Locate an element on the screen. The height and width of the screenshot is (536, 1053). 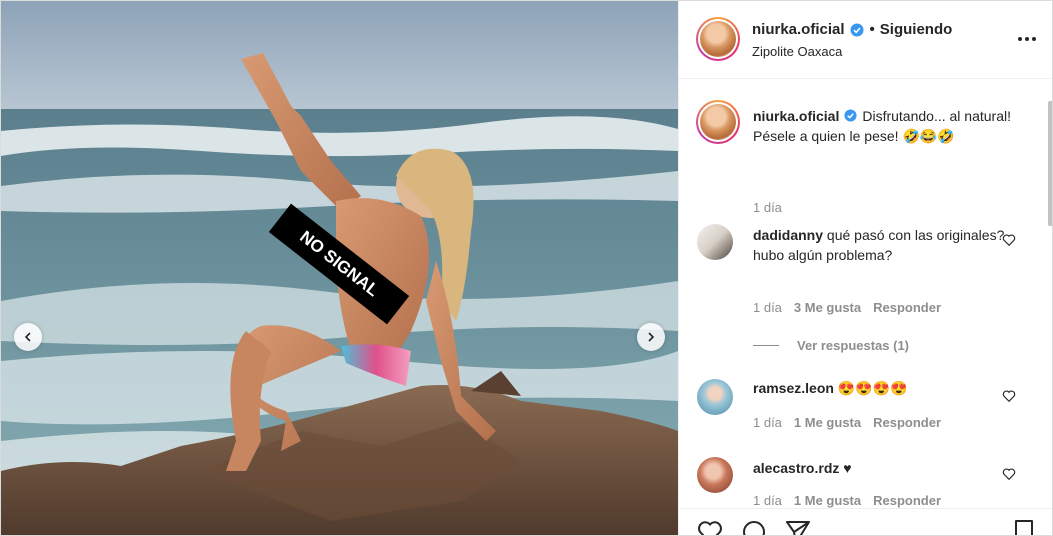
next-photo-button is located at coordinates (651, 337).